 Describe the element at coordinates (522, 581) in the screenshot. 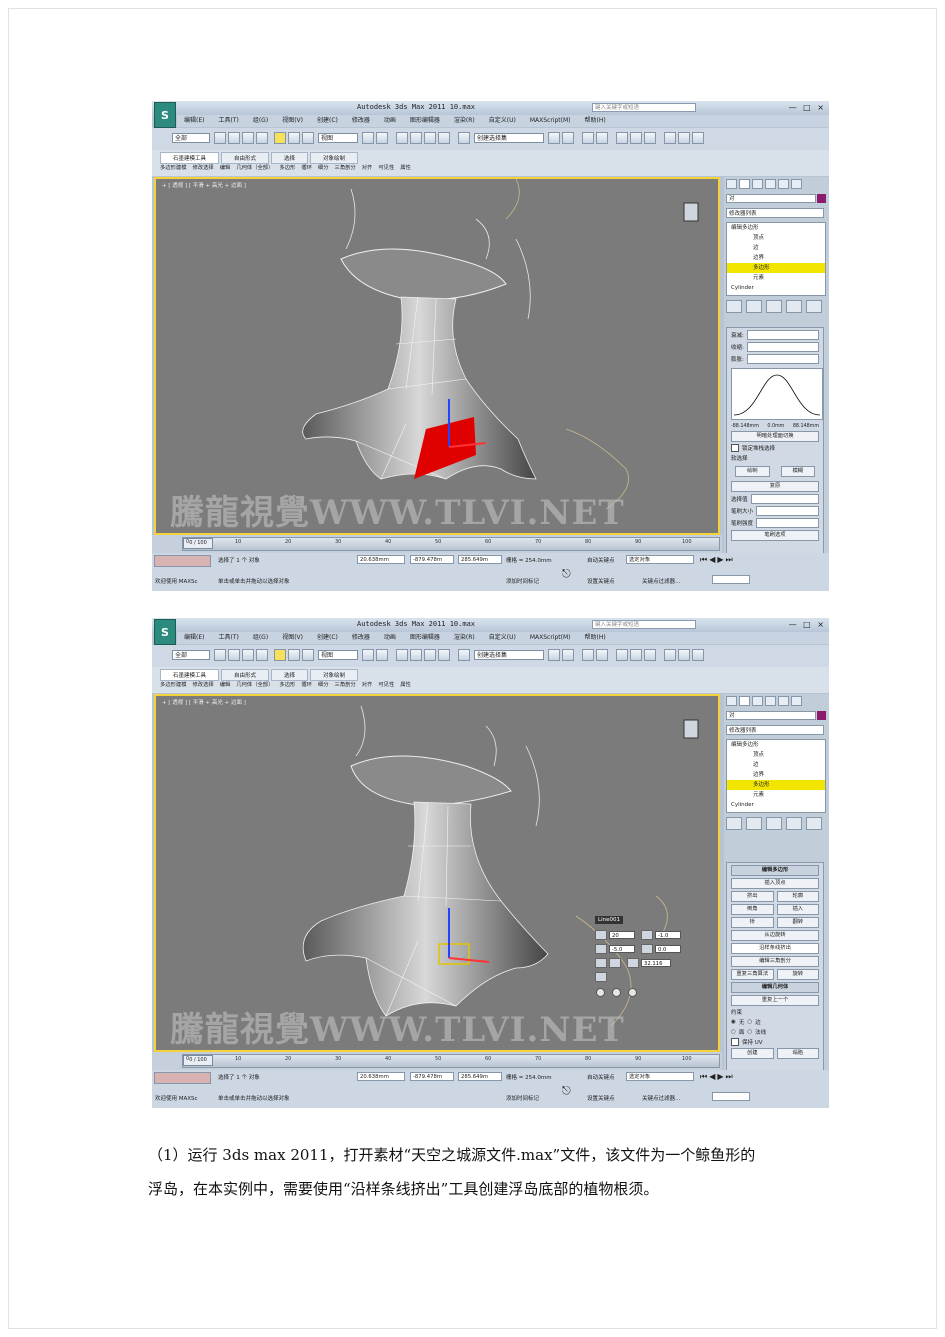

I see `add-time-tag: 添加时间标记` at that location.